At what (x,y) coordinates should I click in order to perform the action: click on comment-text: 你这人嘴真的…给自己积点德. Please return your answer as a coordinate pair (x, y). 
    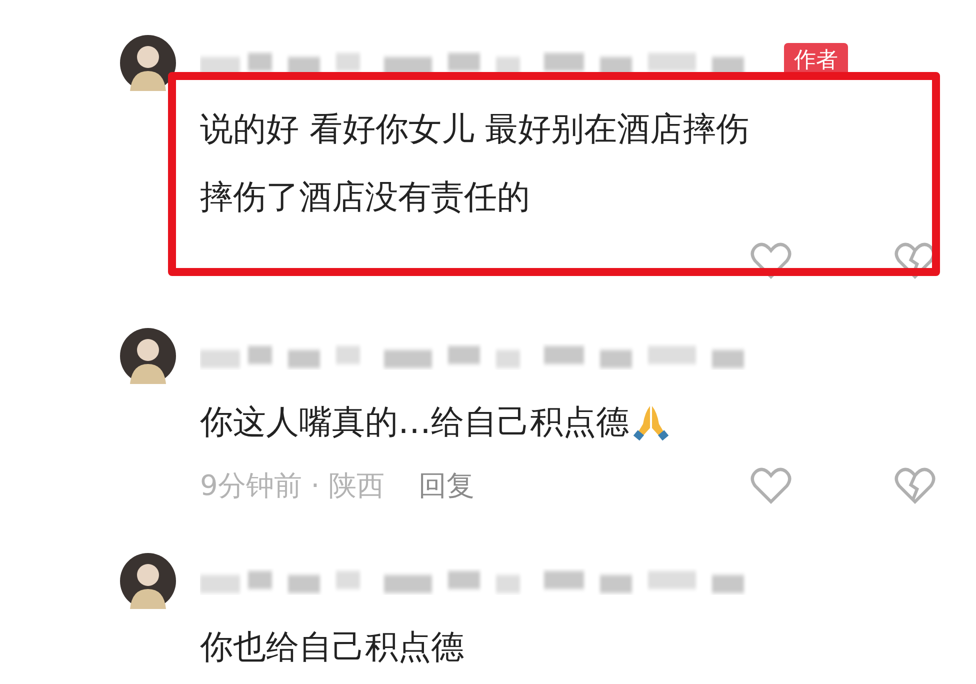
    Looking at the image, I should click on (414, 421).